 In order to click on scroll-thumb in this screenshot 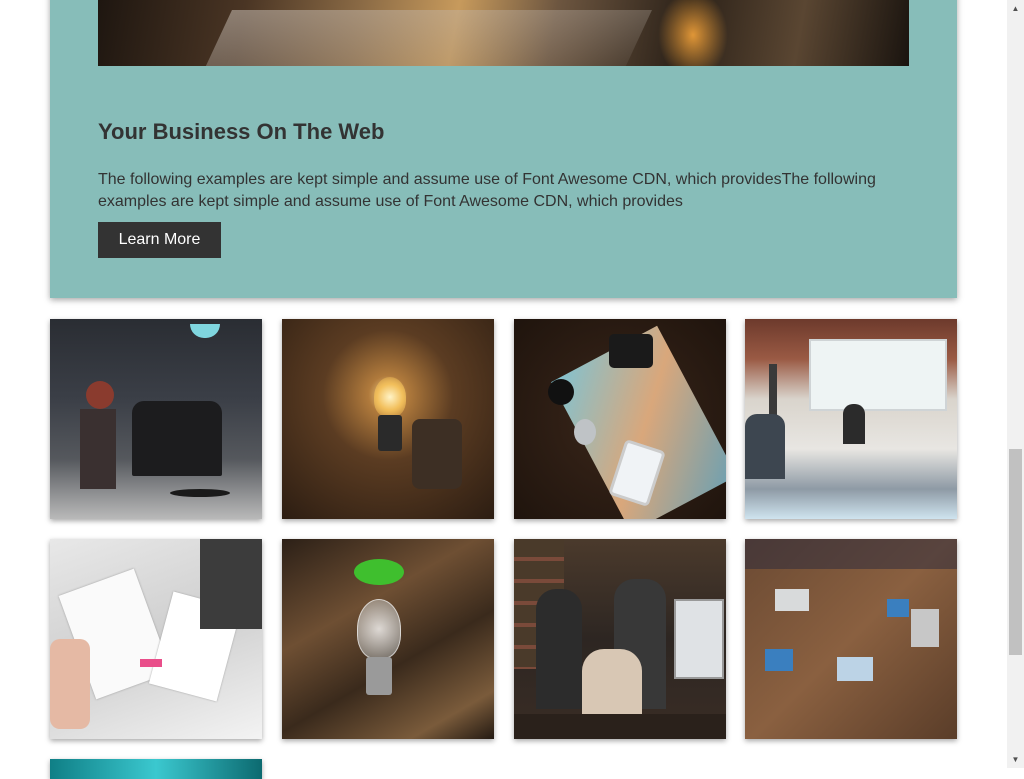, I will do `click(1015, 552)`.